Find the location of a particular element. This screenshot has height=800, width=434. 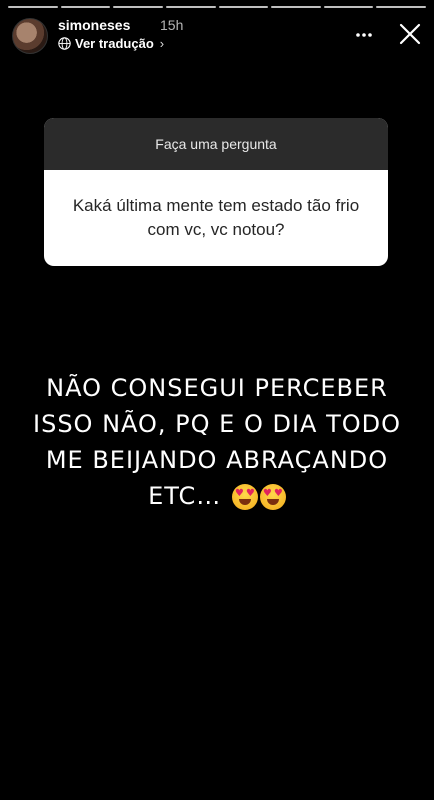

question-sticker-title: Faça uma pergunta is located at coordinates (216, 144).